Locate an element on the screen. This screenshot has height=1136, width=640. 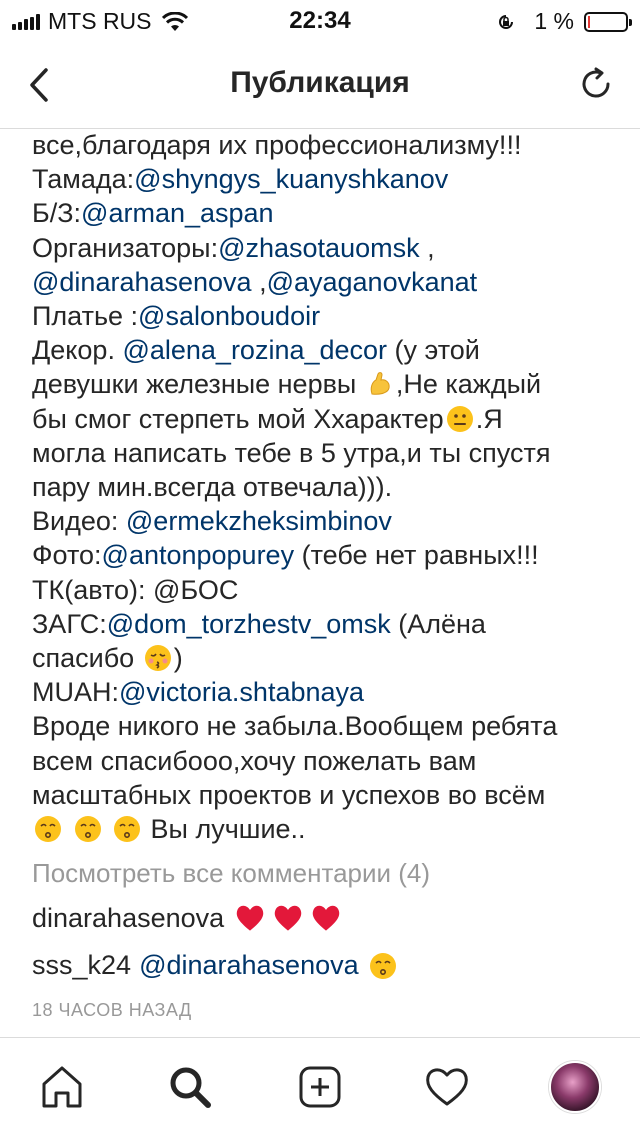
caption-line: Тамада:@shyngys_kuanyshkanov is located at coordinates (240, 179).